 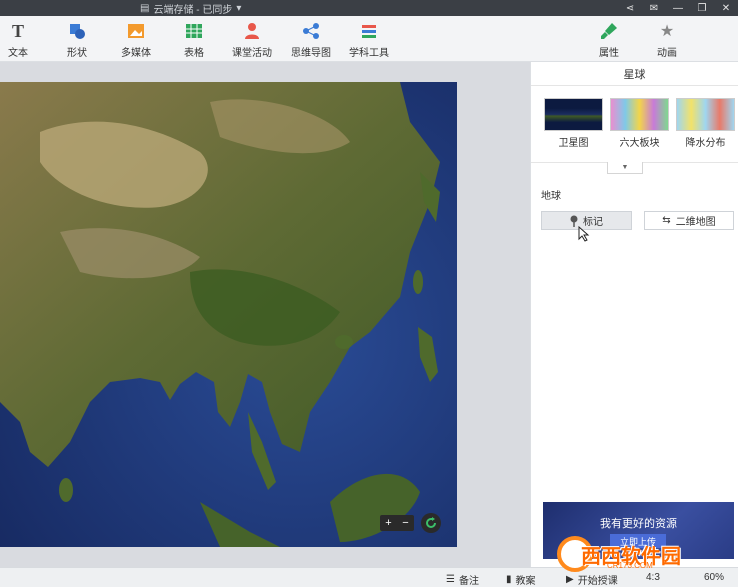 What do you see at coordinates (570, 579) in the screenshot?
I see `play-icon: ▶` at bounding box center [570, 579].